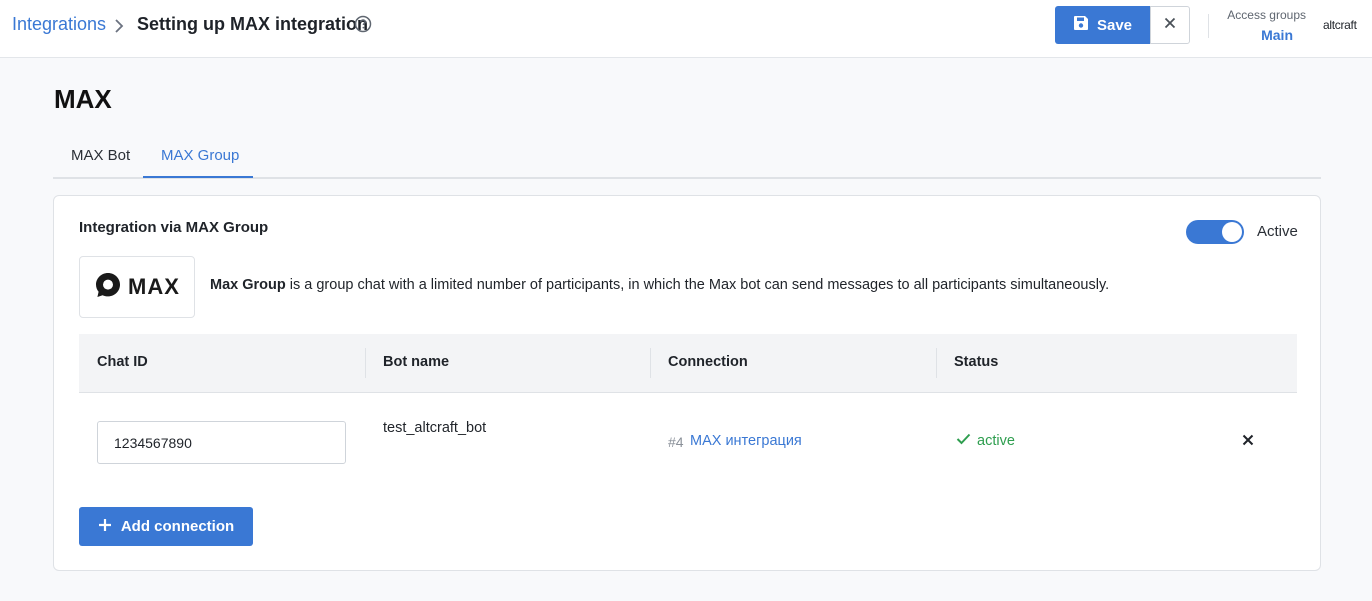 The image size is (1372, 601). I want to click on description-bold: Max Group, so click(248, 285).